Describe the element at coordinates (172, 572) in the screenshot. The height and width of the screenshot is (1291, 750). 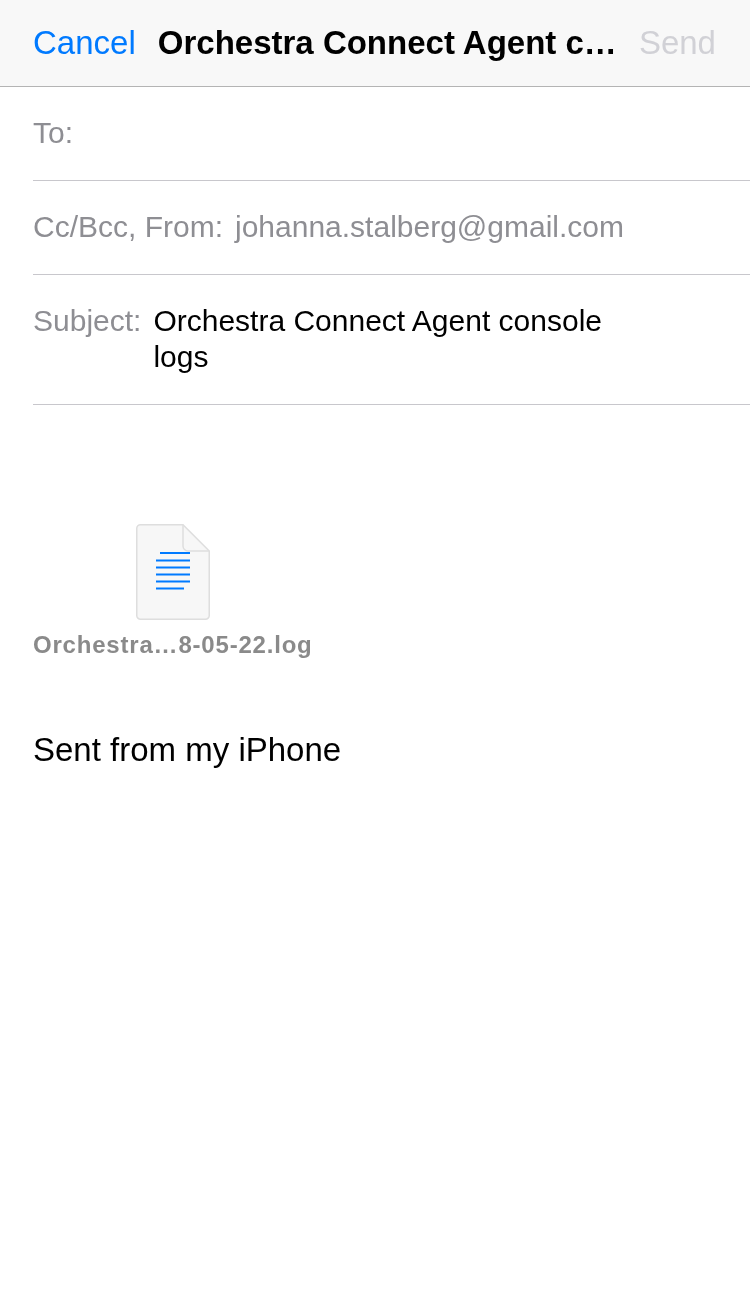
I see `document-icon` at that location.